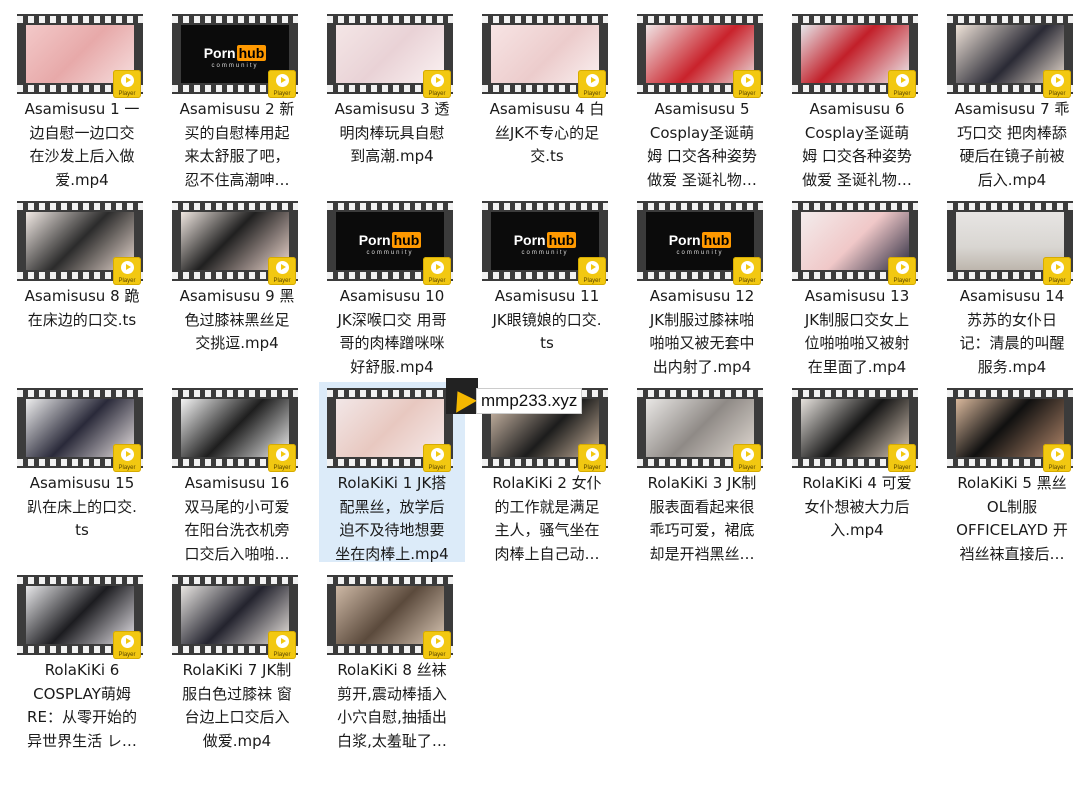 This screenshot has width=1080, height=796. Describe the element at coordinates (392, 670) in the screenshot. I see `file-name-line: RolaKiKi 8 丝袜` at that location.